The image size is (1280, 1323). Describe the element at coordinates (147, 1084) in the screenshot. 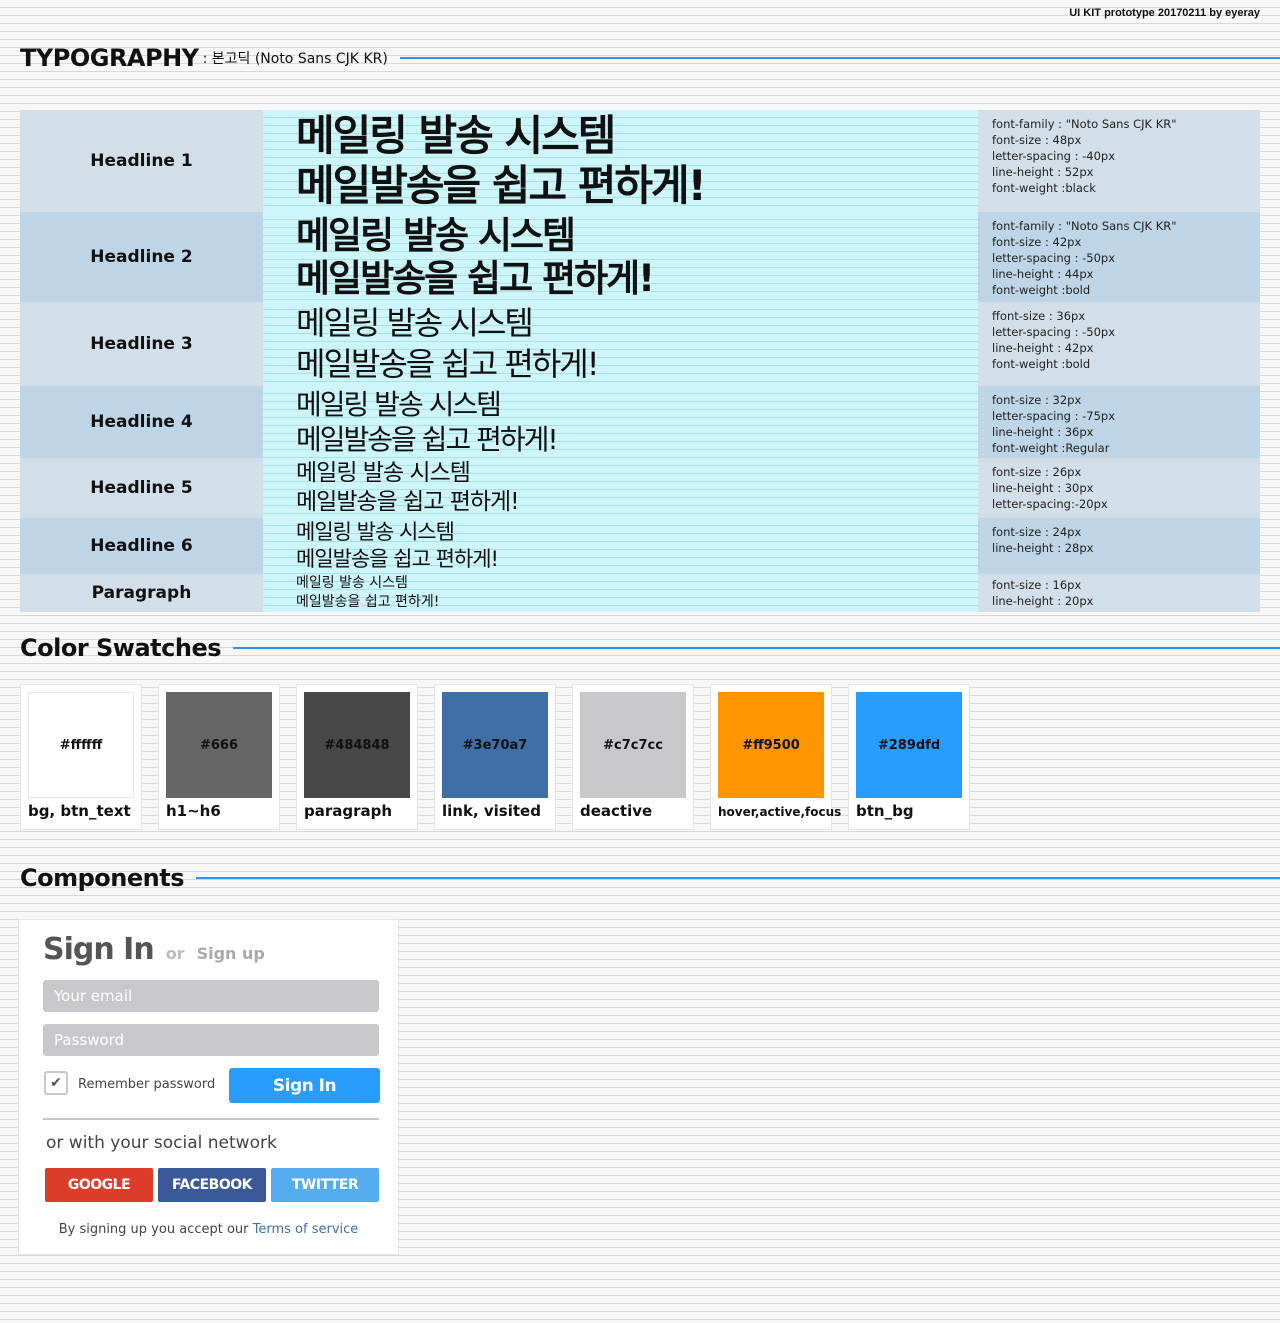

I see `remember-label: Remember password` at that location.